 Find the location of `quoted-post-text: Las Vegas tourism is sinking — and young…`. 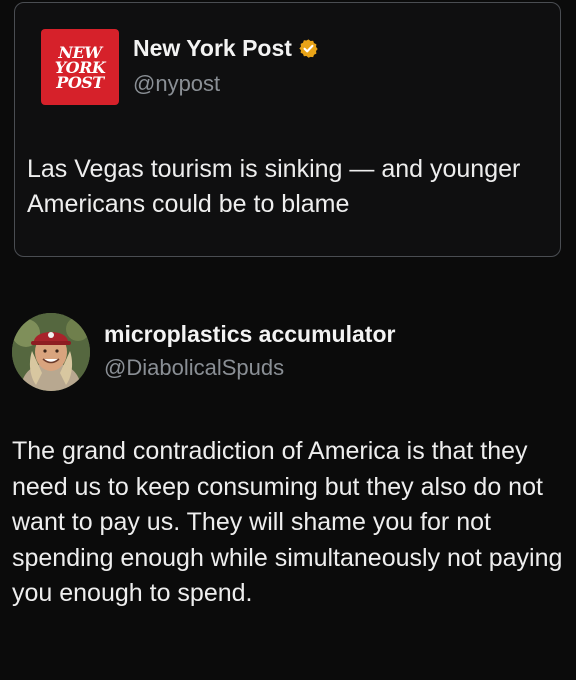

quoted-post-text: Las Vegas tourism is sinking — and young… is located at coordinates (274, 186).